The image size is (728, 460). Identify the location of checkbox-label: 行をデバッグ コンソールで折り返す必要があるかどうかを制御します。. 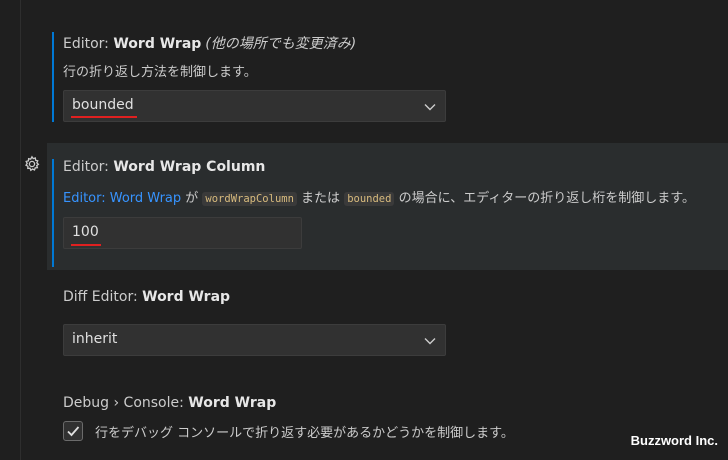
(304, 433).